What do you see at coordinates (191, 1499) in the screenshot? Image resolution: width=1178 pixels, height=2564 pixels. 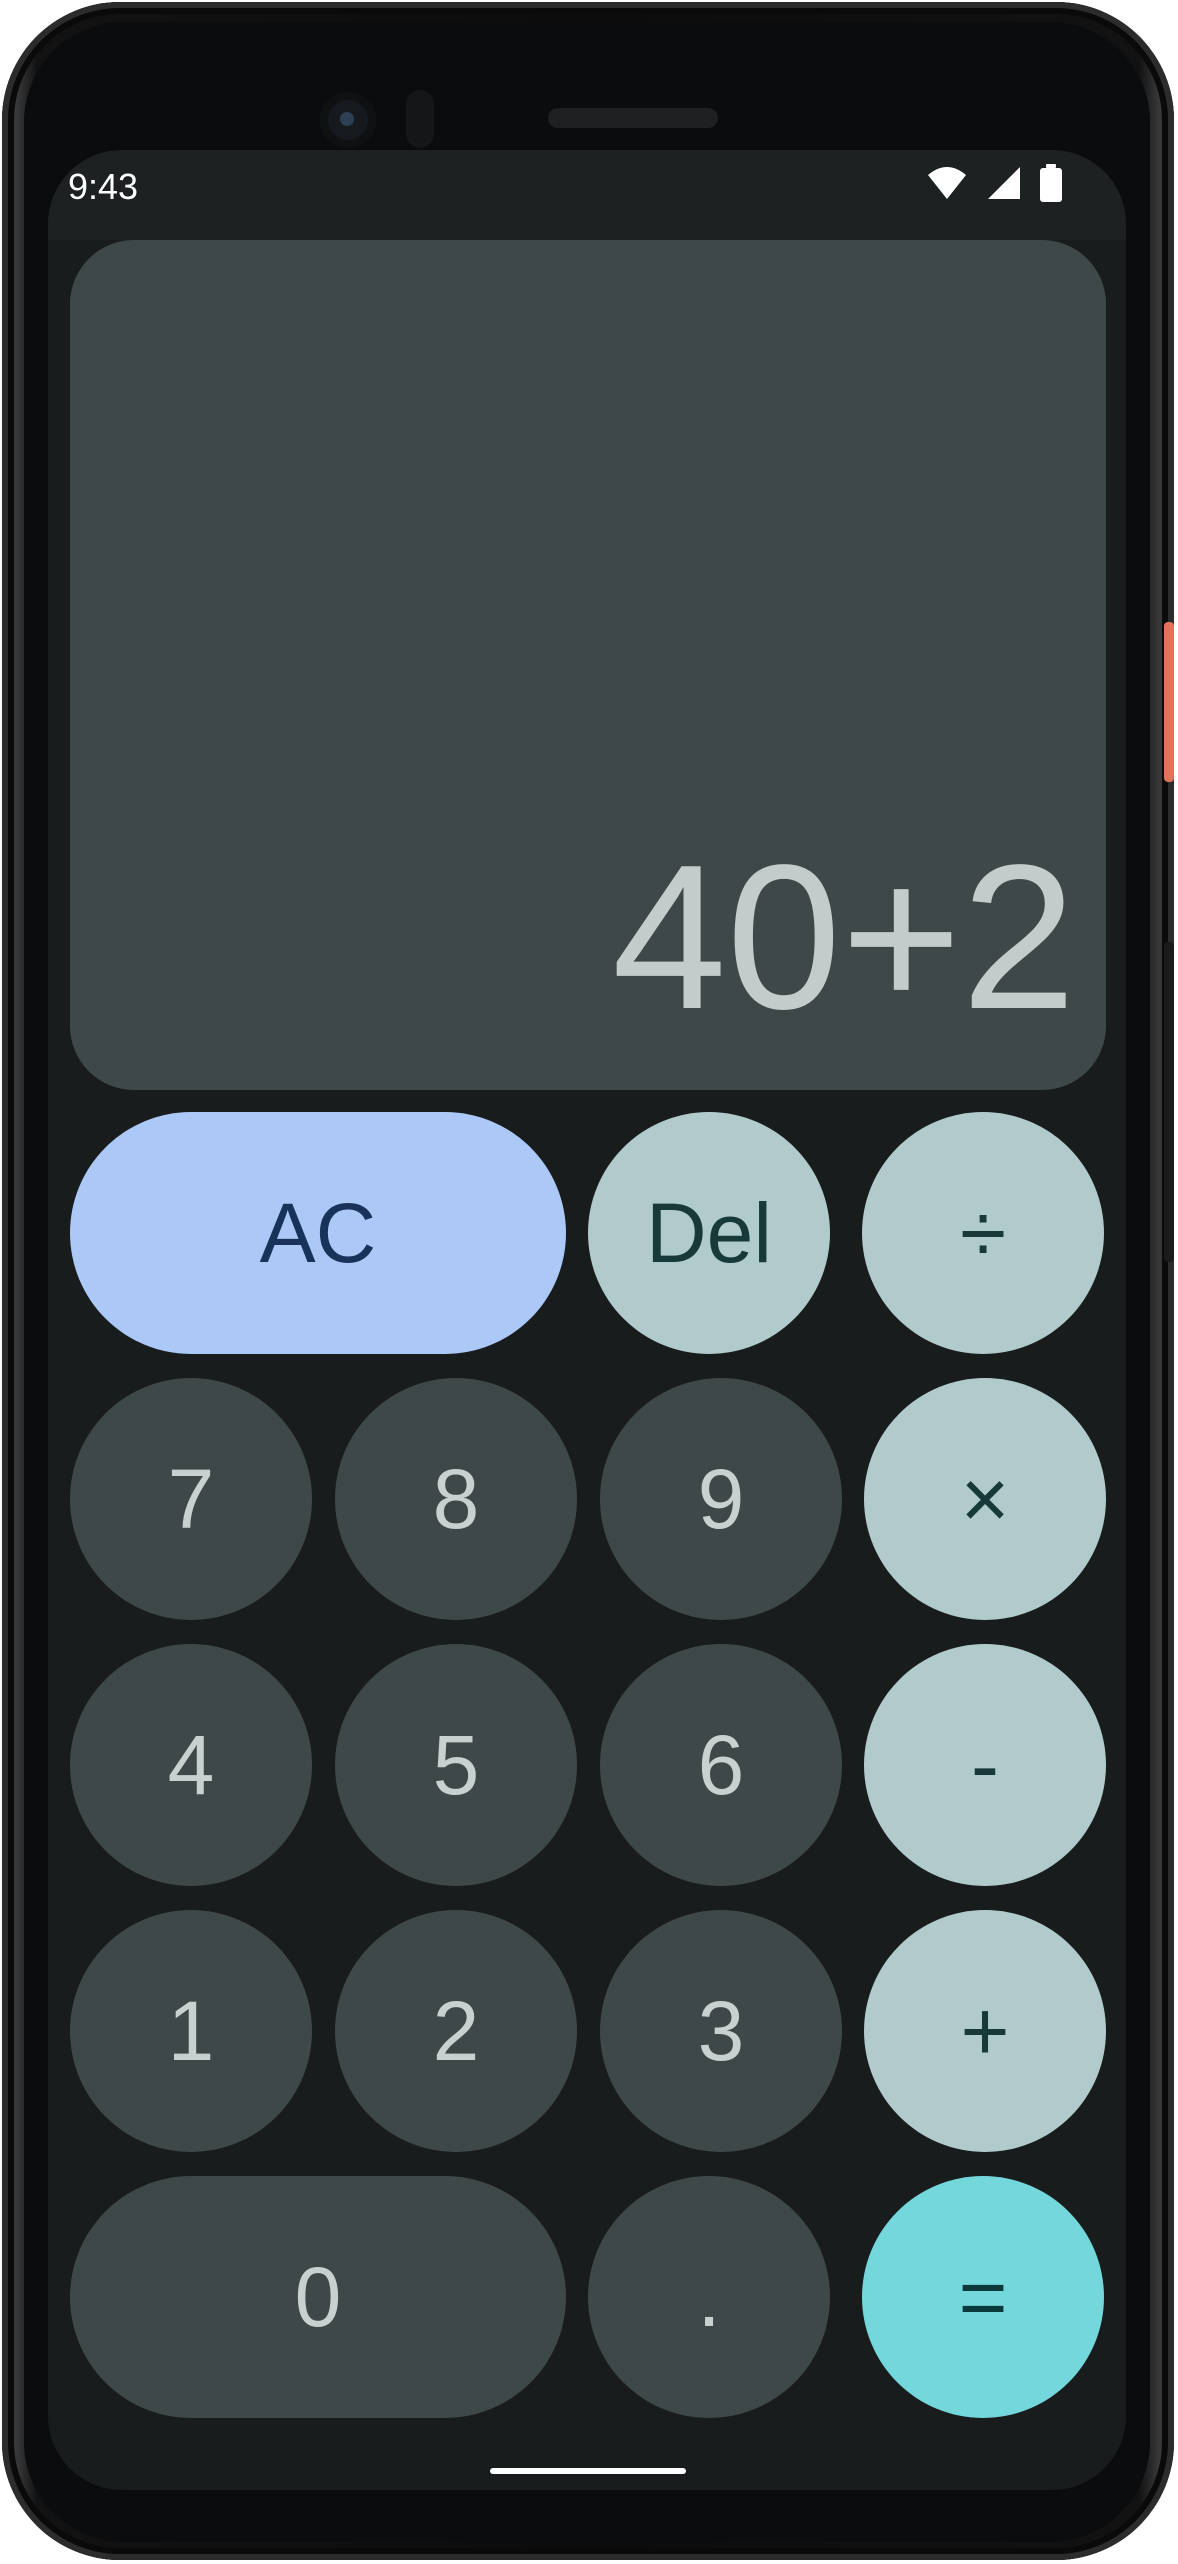 I see `digit-7-button: 7` at bounding box center [191, 1499].